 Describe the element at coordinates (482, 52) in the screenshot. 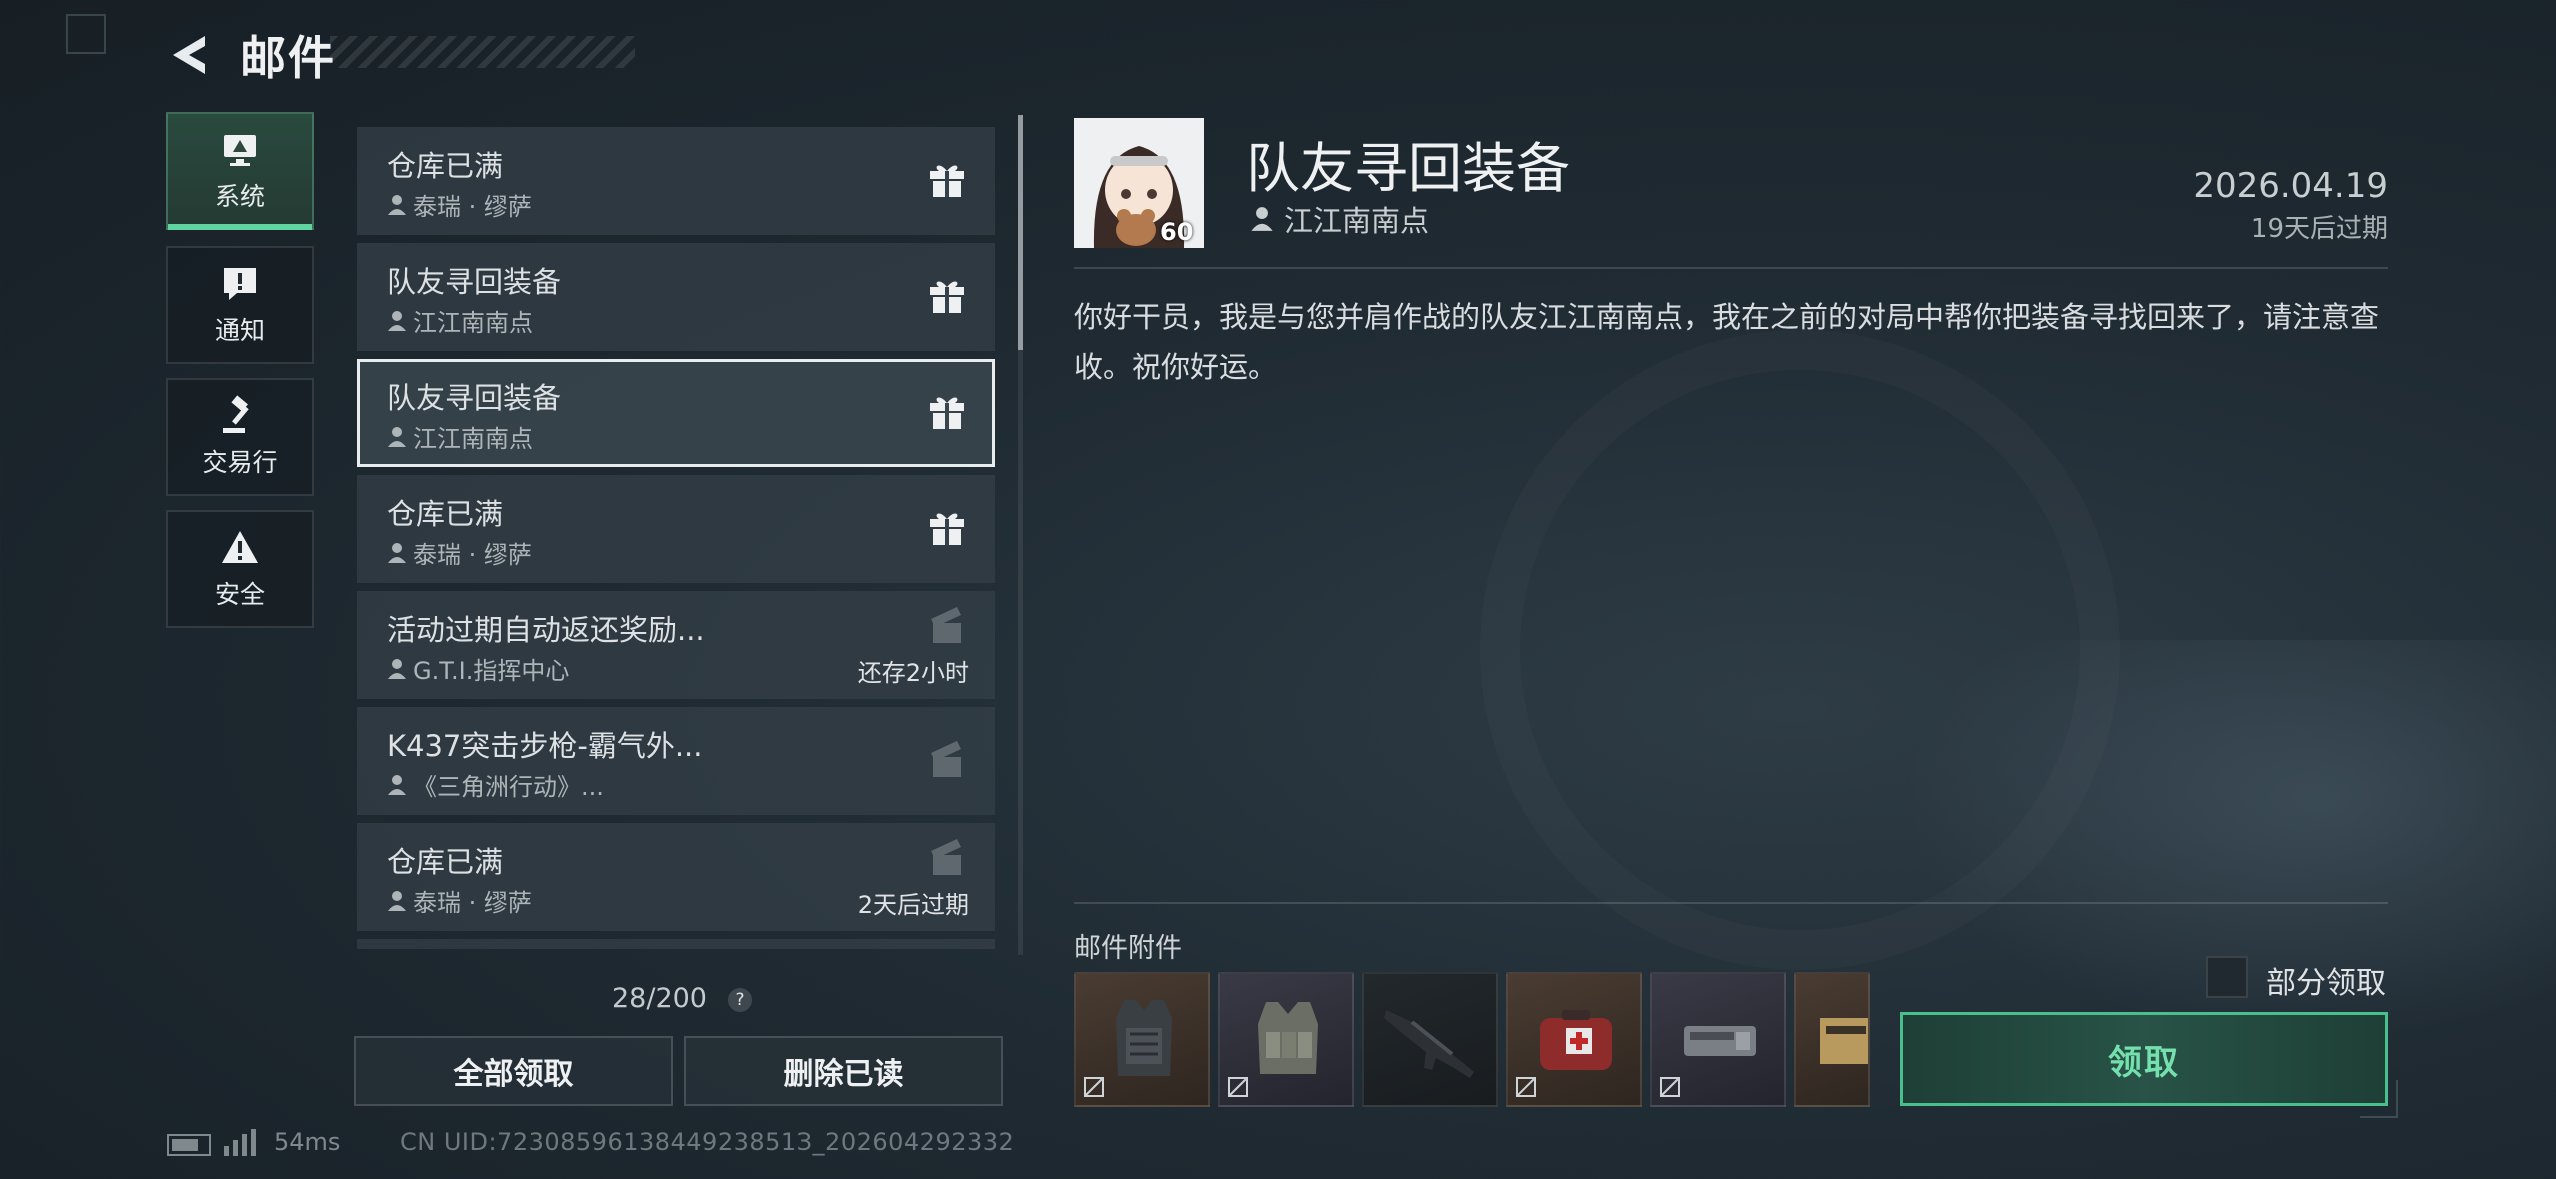

I see `title-hatch-decoration` at that location.